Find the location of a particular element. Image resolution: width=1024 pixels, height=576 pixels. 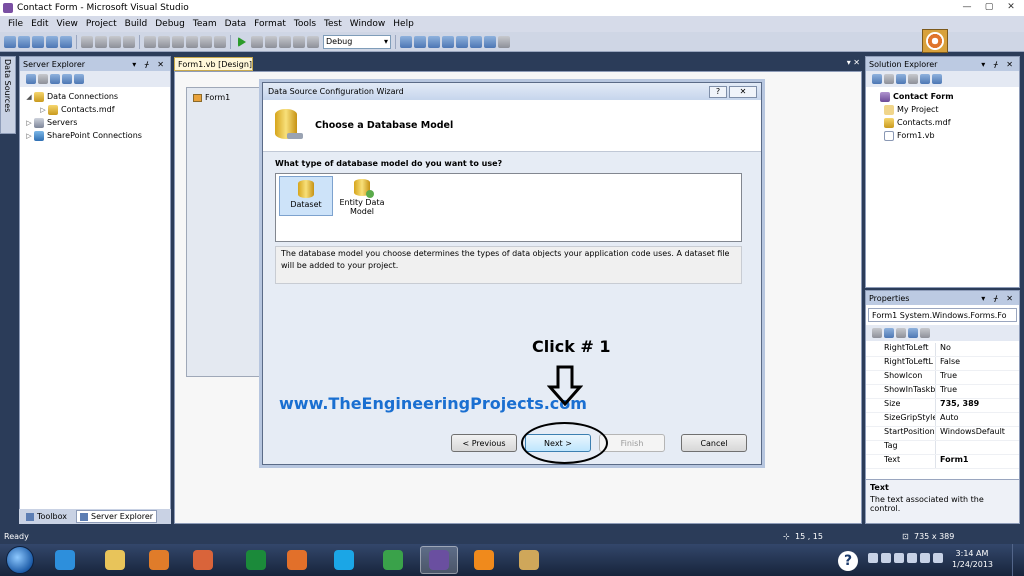

stop-refresh-icon is located at coordinates (43, 79).